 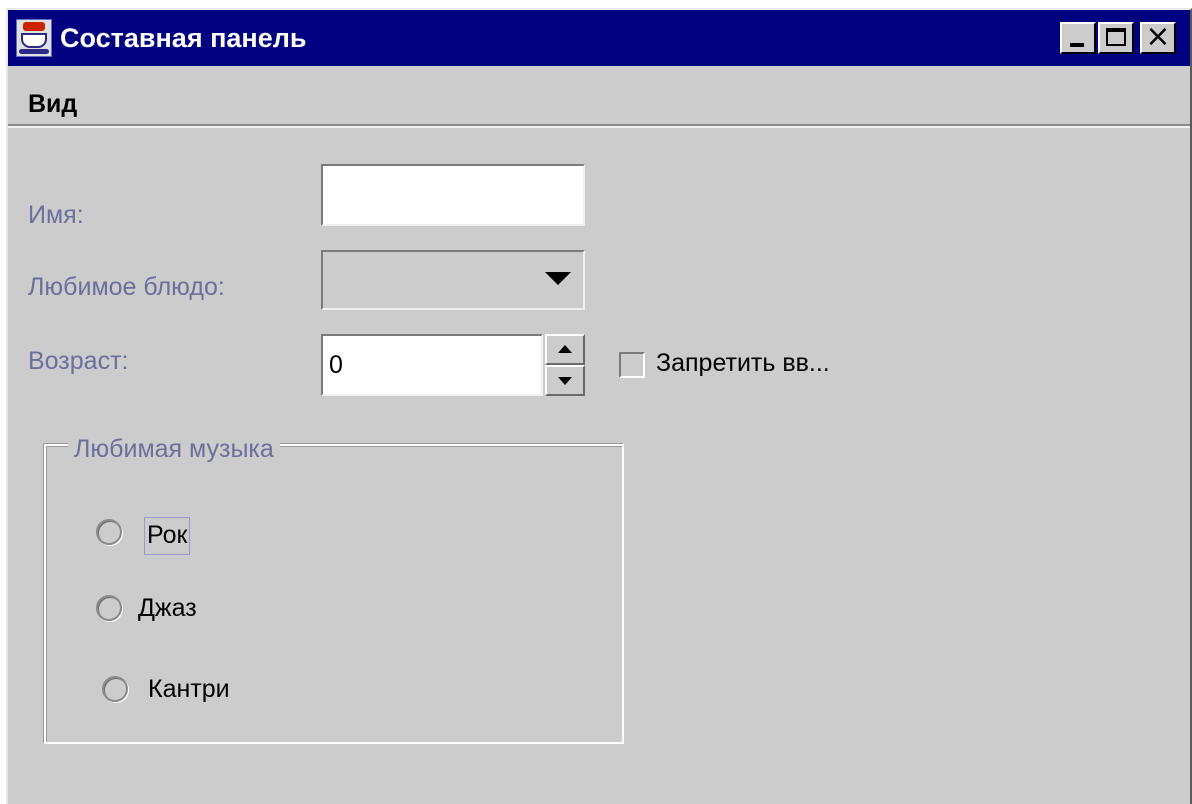 I want to click on dropdown-arrow-icon, so click(x=558, y=278).